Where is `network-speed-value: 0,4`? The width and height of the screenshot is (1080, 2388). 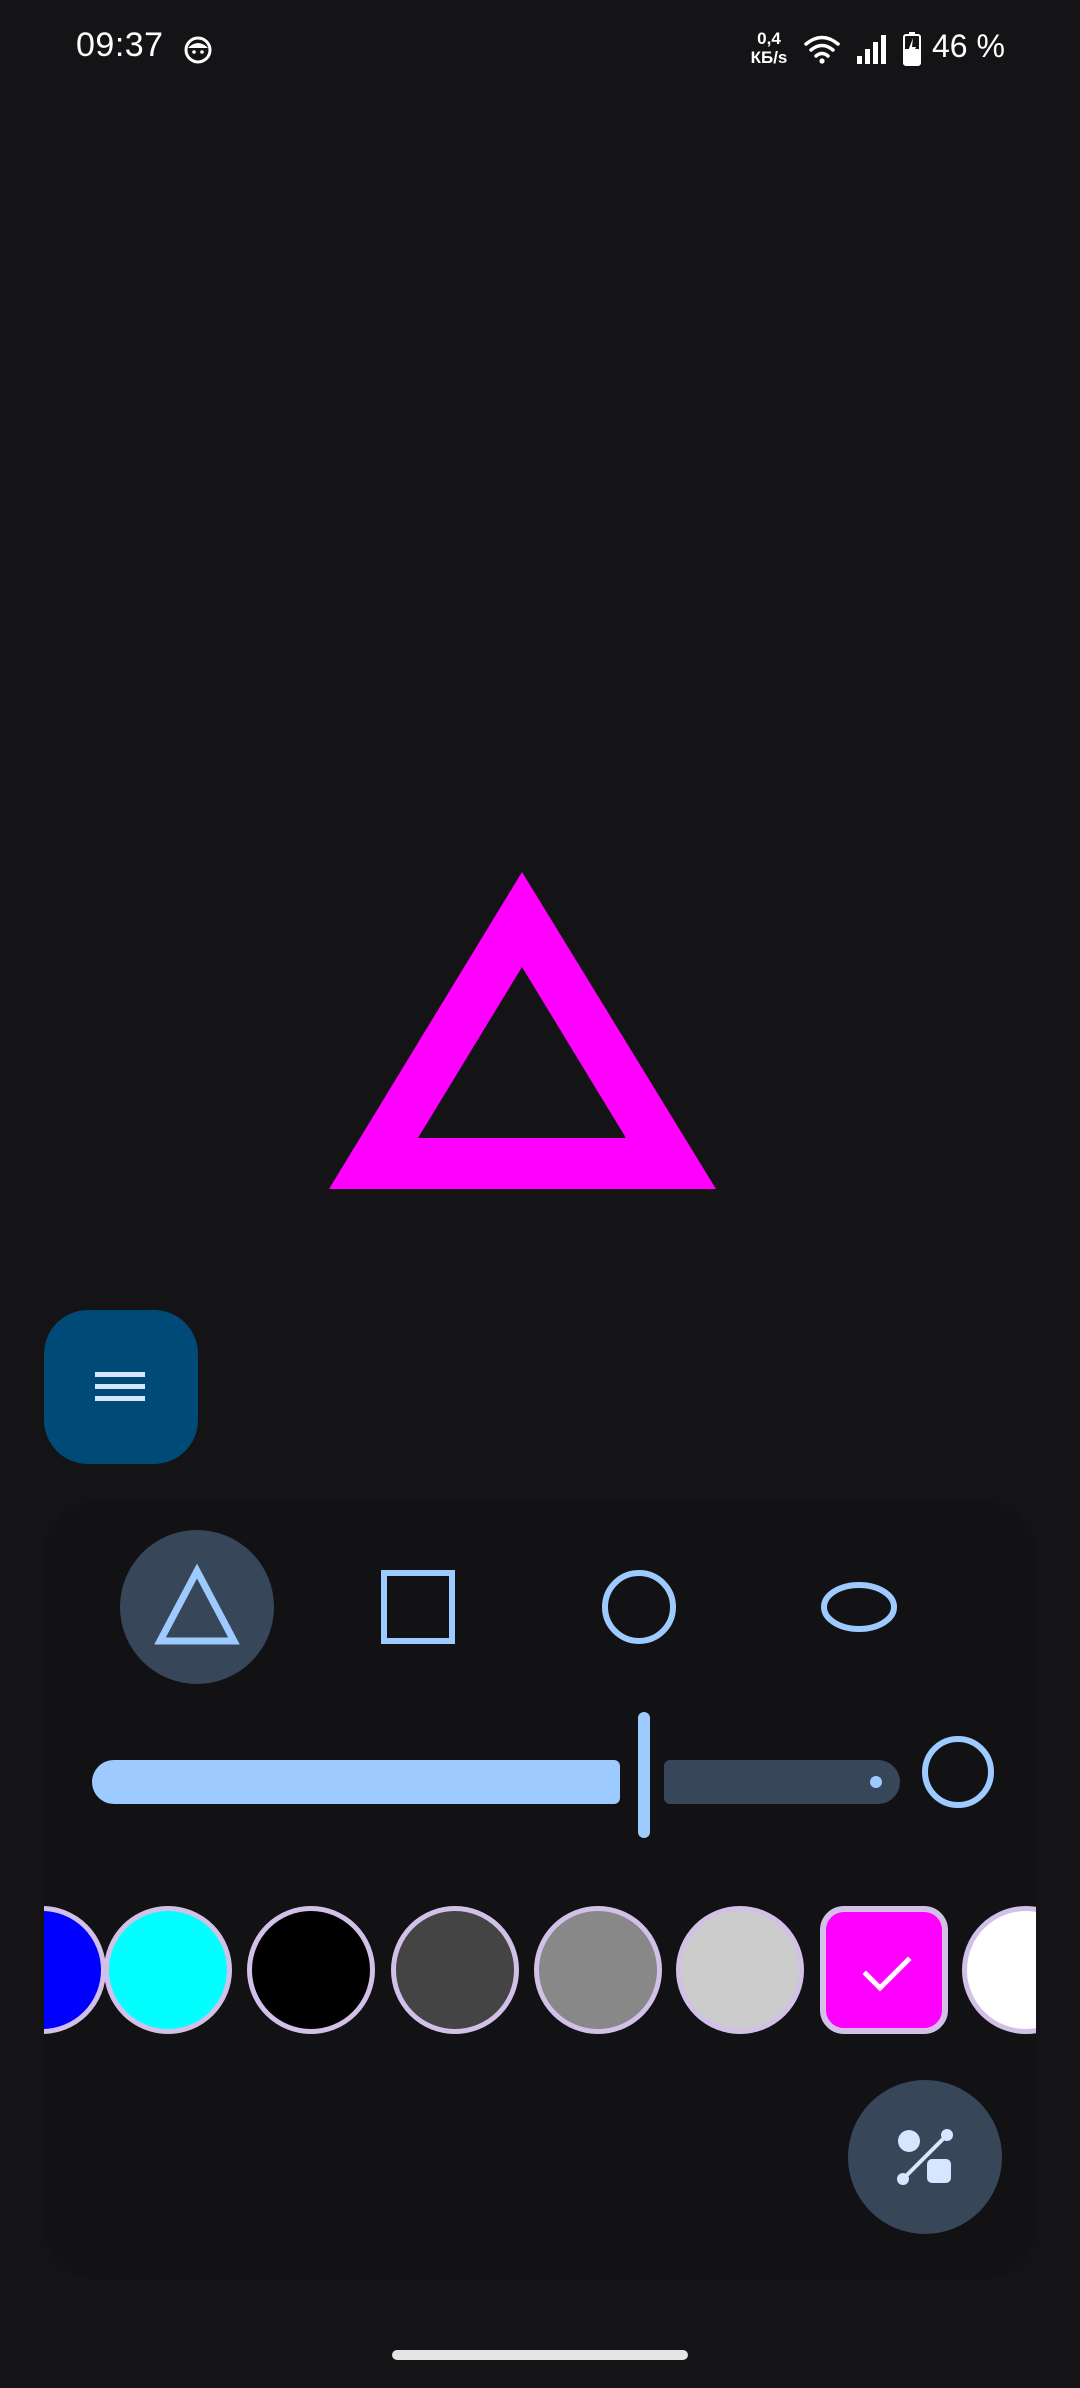 network-speed-value: 0,4 is located at coordinates (769, 38).